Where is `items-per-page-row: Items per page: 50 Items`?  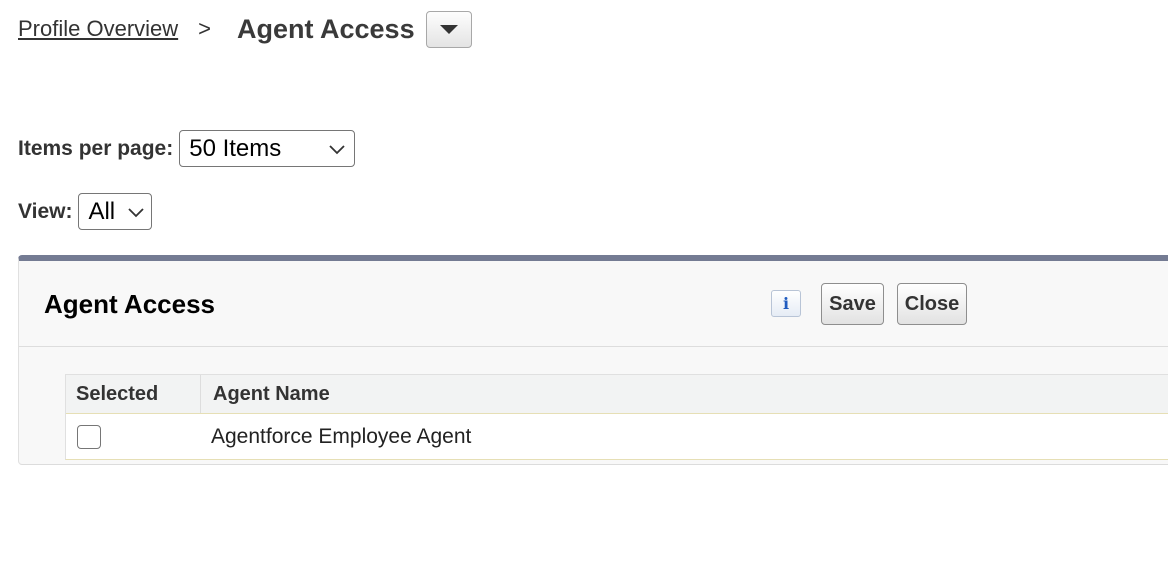
items-per-page-row: Items per page: 50 Items is located at coordinates (187, 148).